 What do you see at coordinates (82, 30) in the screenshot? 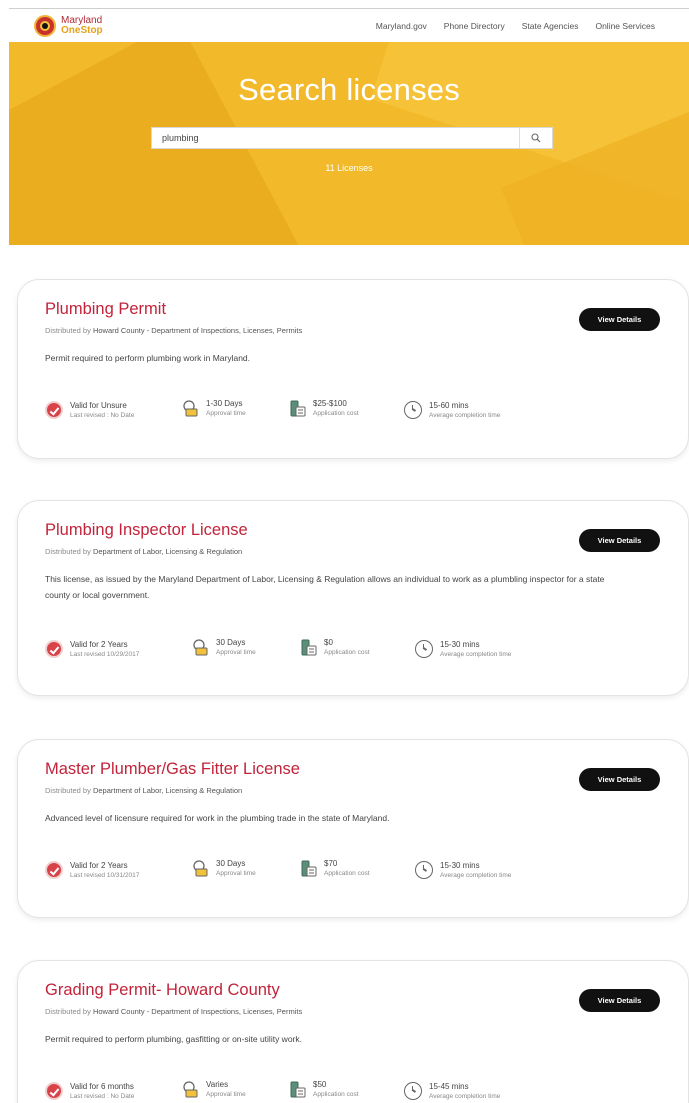
I see `logo-line-2: OneStop` at bounding box center [82, 30].